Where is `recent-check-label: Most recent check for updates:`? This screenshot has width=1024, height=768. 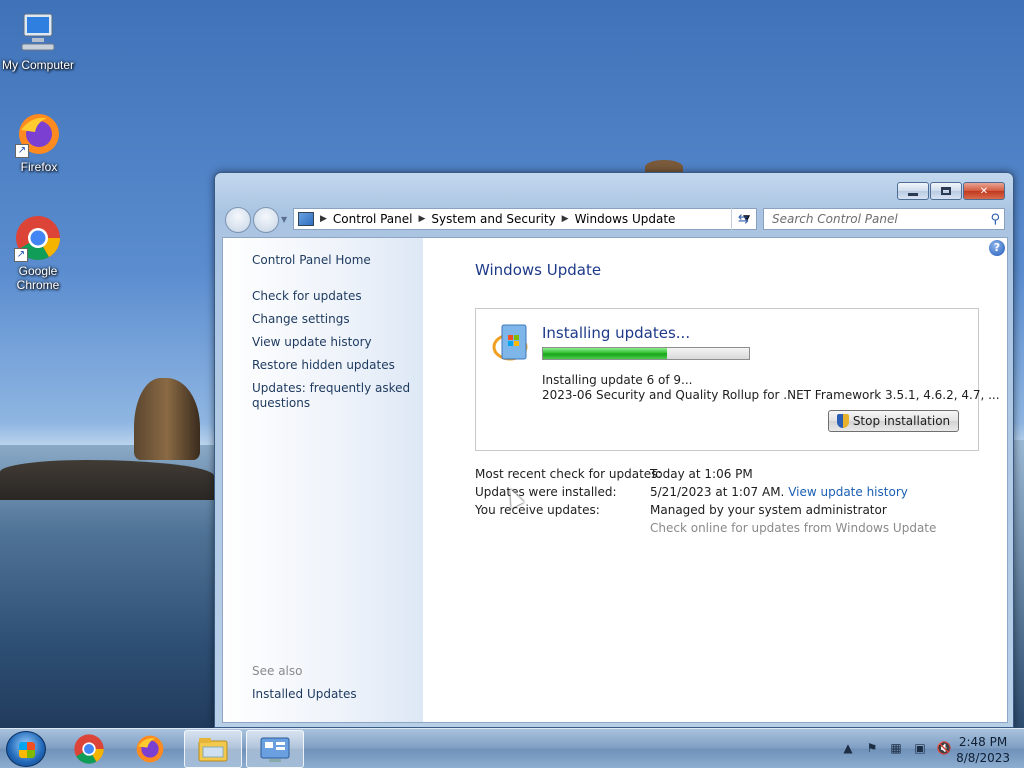 recent-check-label: Most recent check for updates: is located at coordinates (568, 474).